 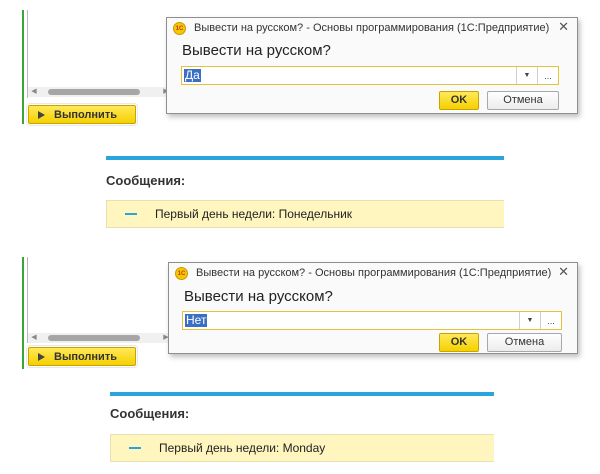 I want to click on message-item: Первый день недели: Monday, so click(x=302, y=448).